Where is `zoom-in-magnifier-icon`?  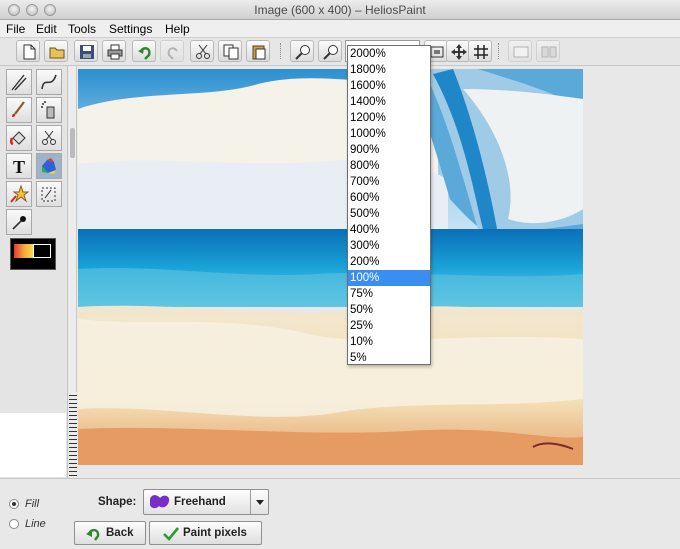
zoom-in-magnifier-icon is located at coordinates (302, 52).